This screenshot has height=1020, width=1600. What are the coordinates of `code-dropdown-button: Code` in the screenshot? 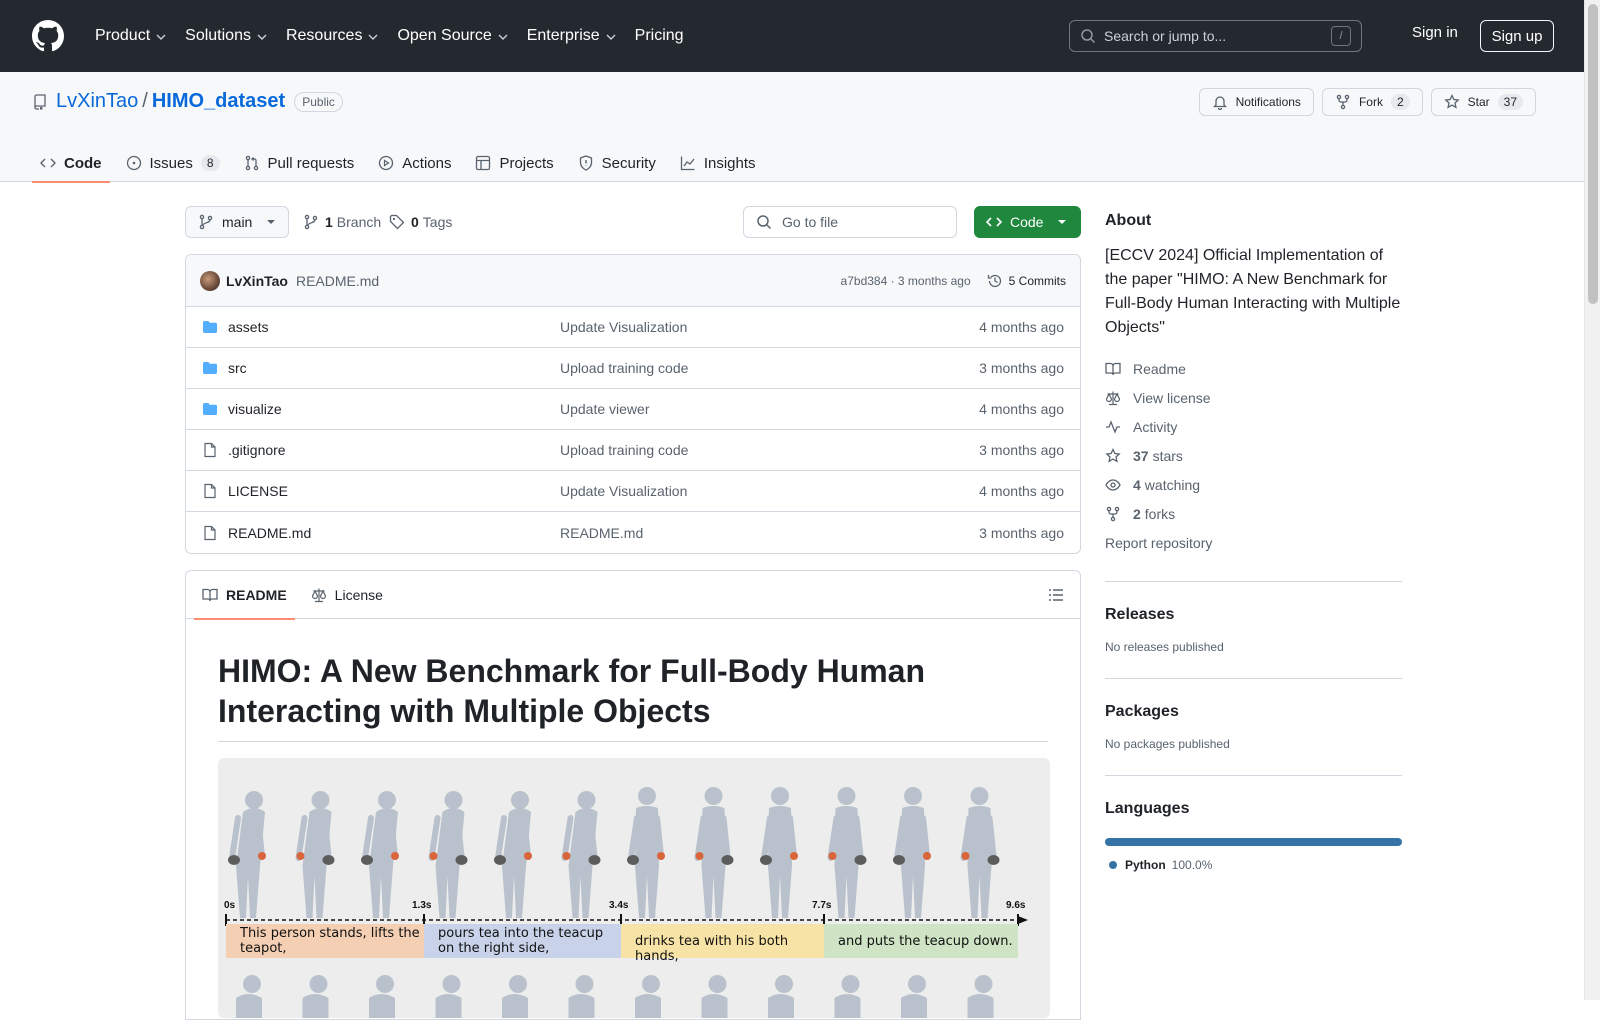 It's located at (1027, 222).